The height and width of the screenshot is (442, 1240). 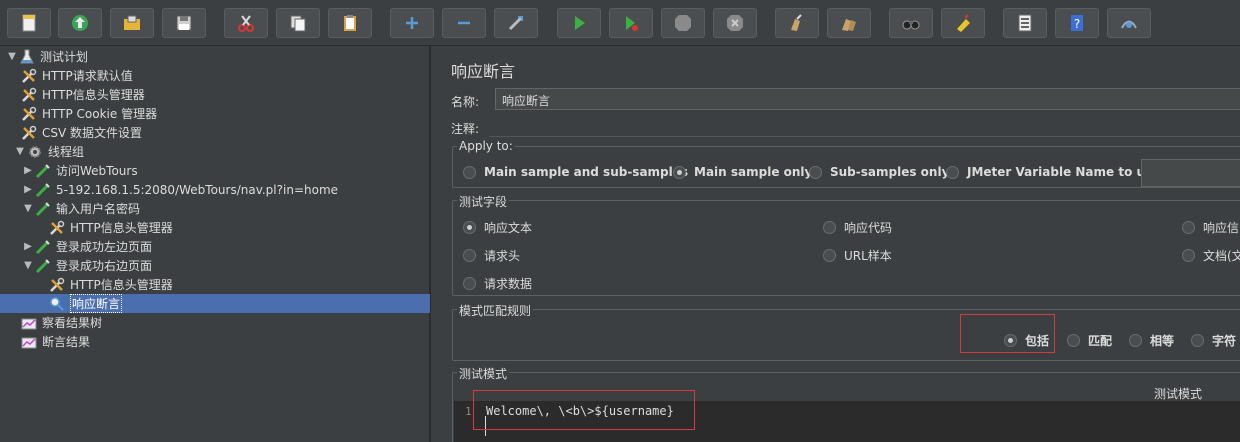 What do you see at coordinates (215, 113) in the screenshot?
I see `tree-item: HTTP Cookie 管理器` at bounding box center [215, 113].